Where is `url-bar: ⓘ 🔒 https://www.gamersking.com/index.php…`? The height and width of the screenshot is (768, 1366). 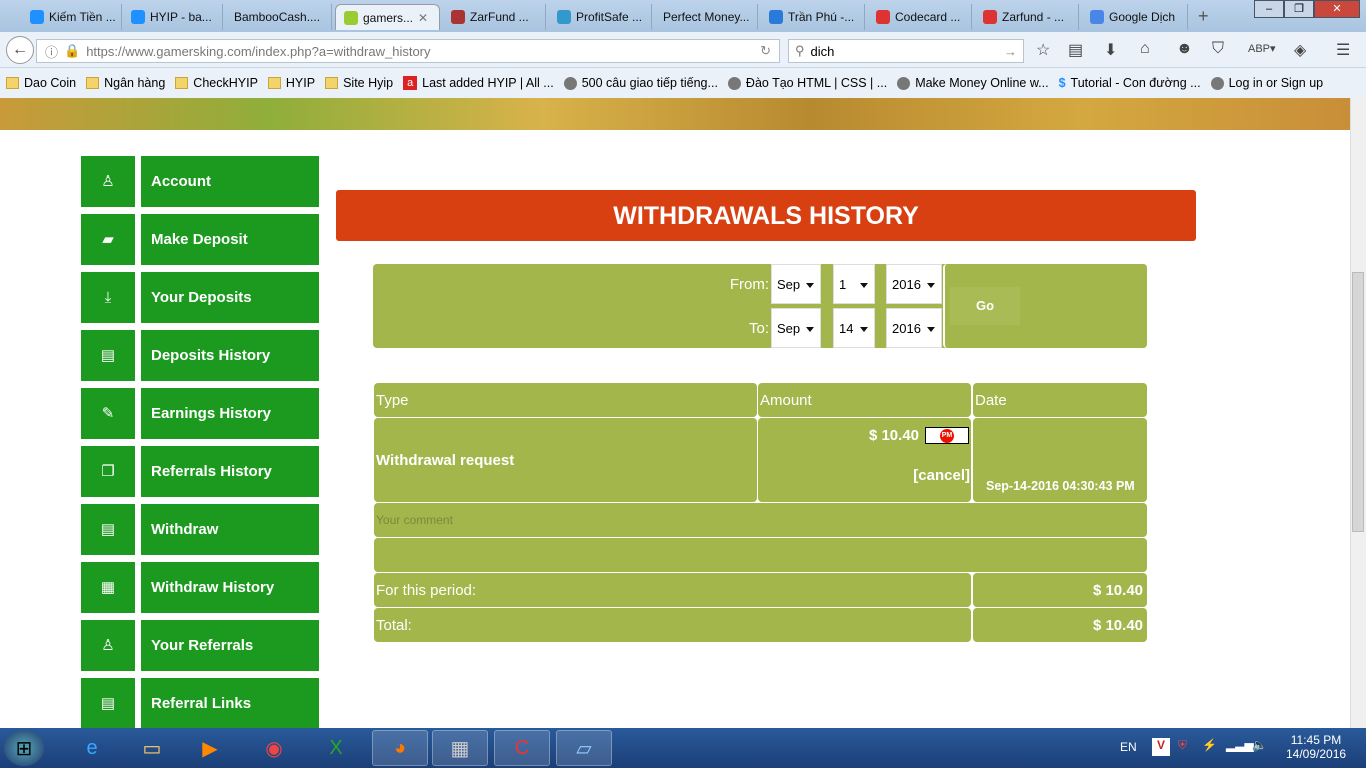 url-bar: ⓘ 🔒 https://www.gamersking.com/index.php… is located at coordinates (408, 51).